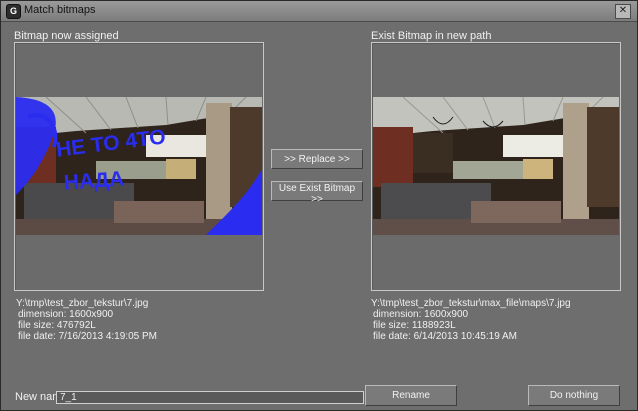 This screenshot has height=411, width=638. I want to click on close-icon: ✕, so click(623, 10).